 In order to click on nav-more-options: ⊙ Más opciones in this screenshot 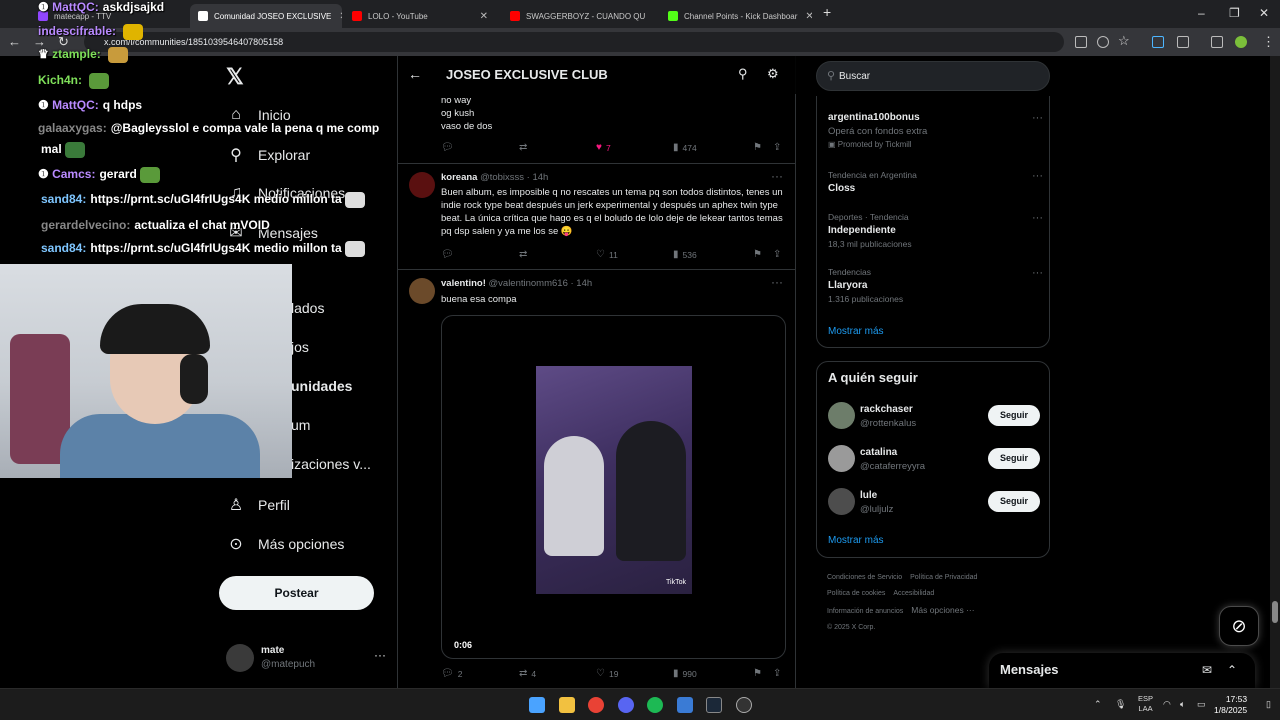, I will do `click(285, 544)`.